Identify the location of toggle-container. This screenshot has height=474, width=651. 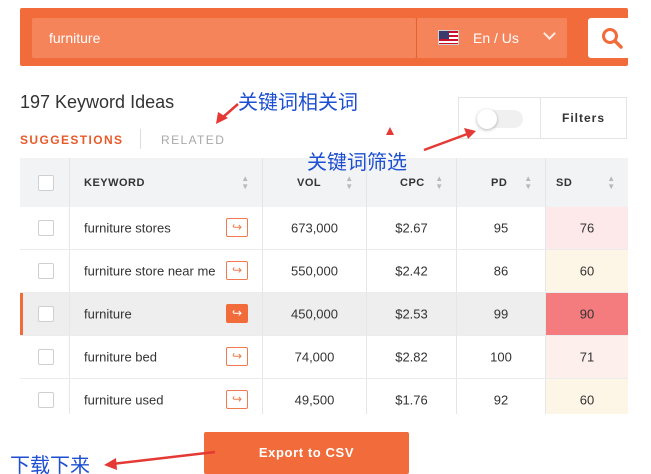
(499, 118).